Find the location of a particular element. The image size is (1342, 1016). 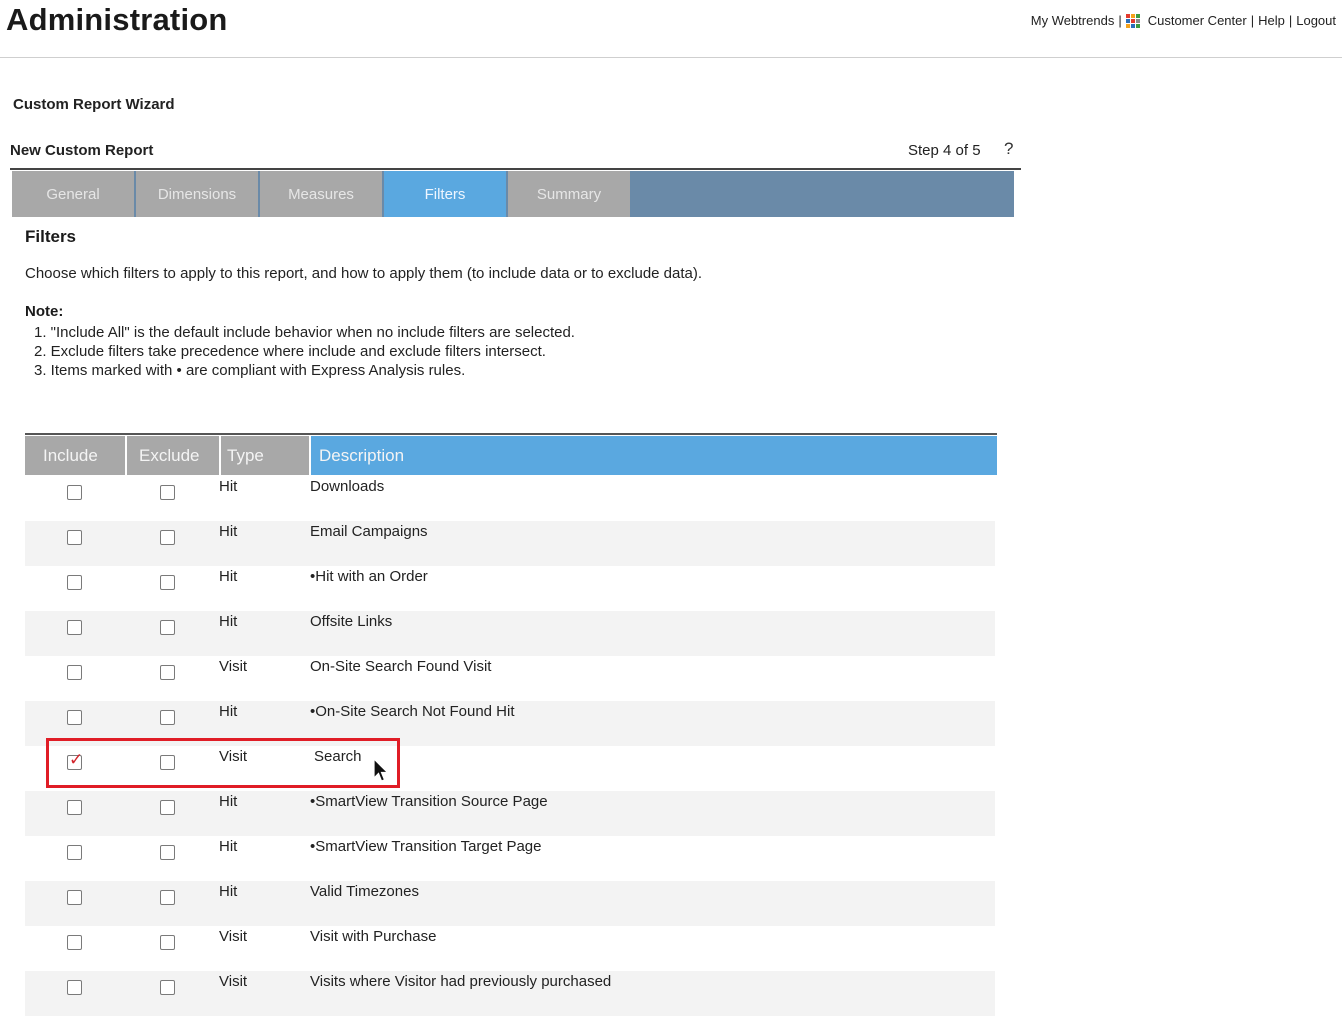

title-divider is located at coordinates (515, 169).